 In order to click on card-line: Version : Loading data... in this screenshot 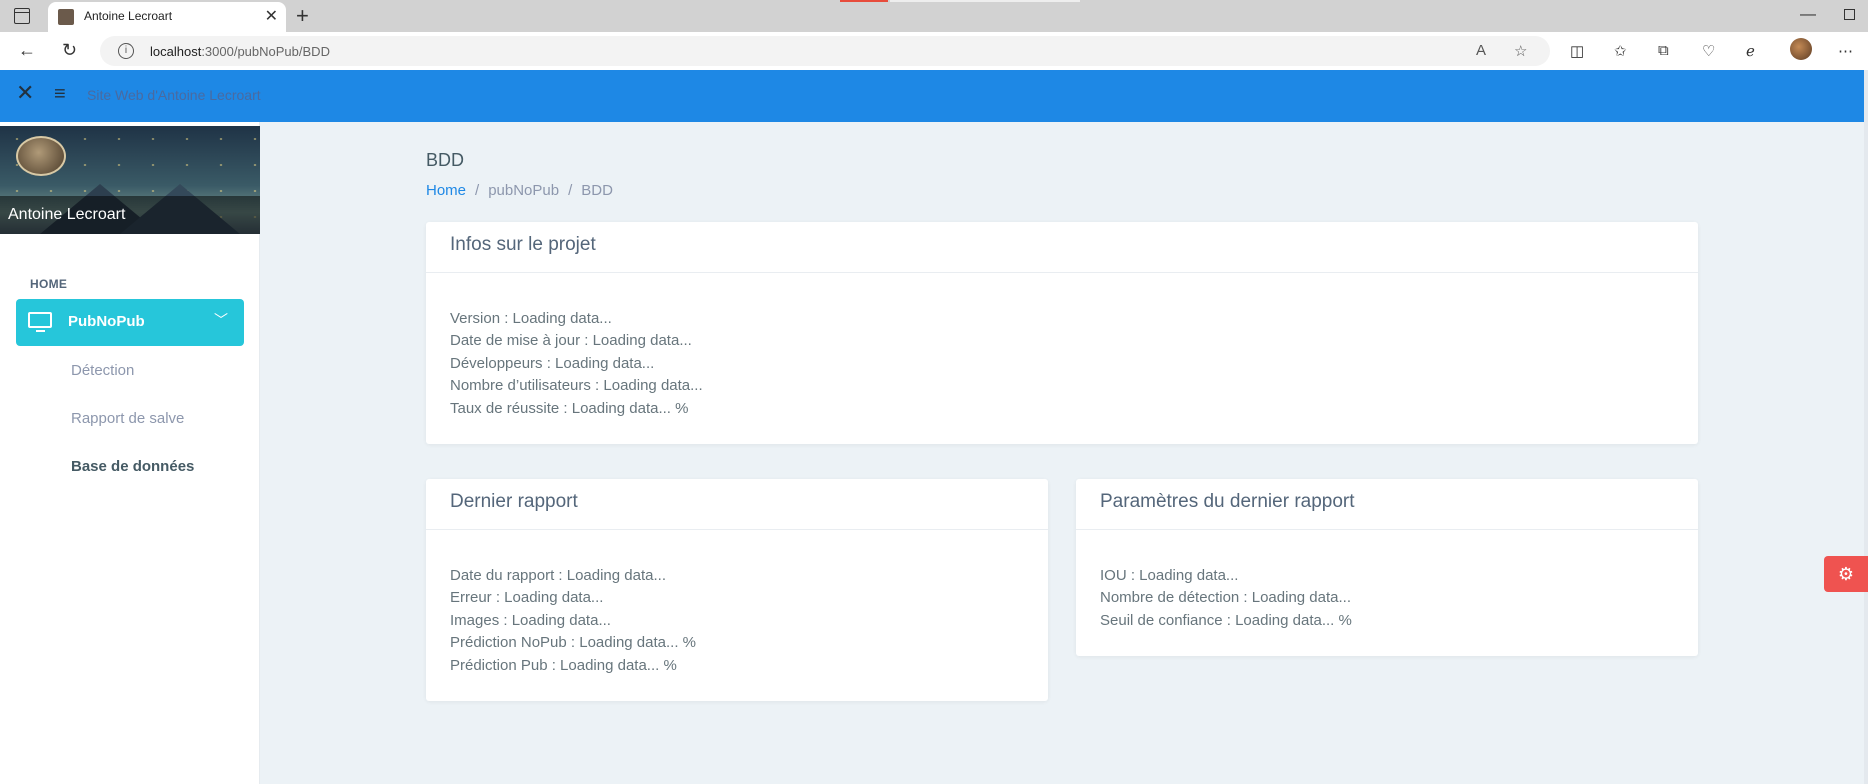, I will do `click(531, 318)`.